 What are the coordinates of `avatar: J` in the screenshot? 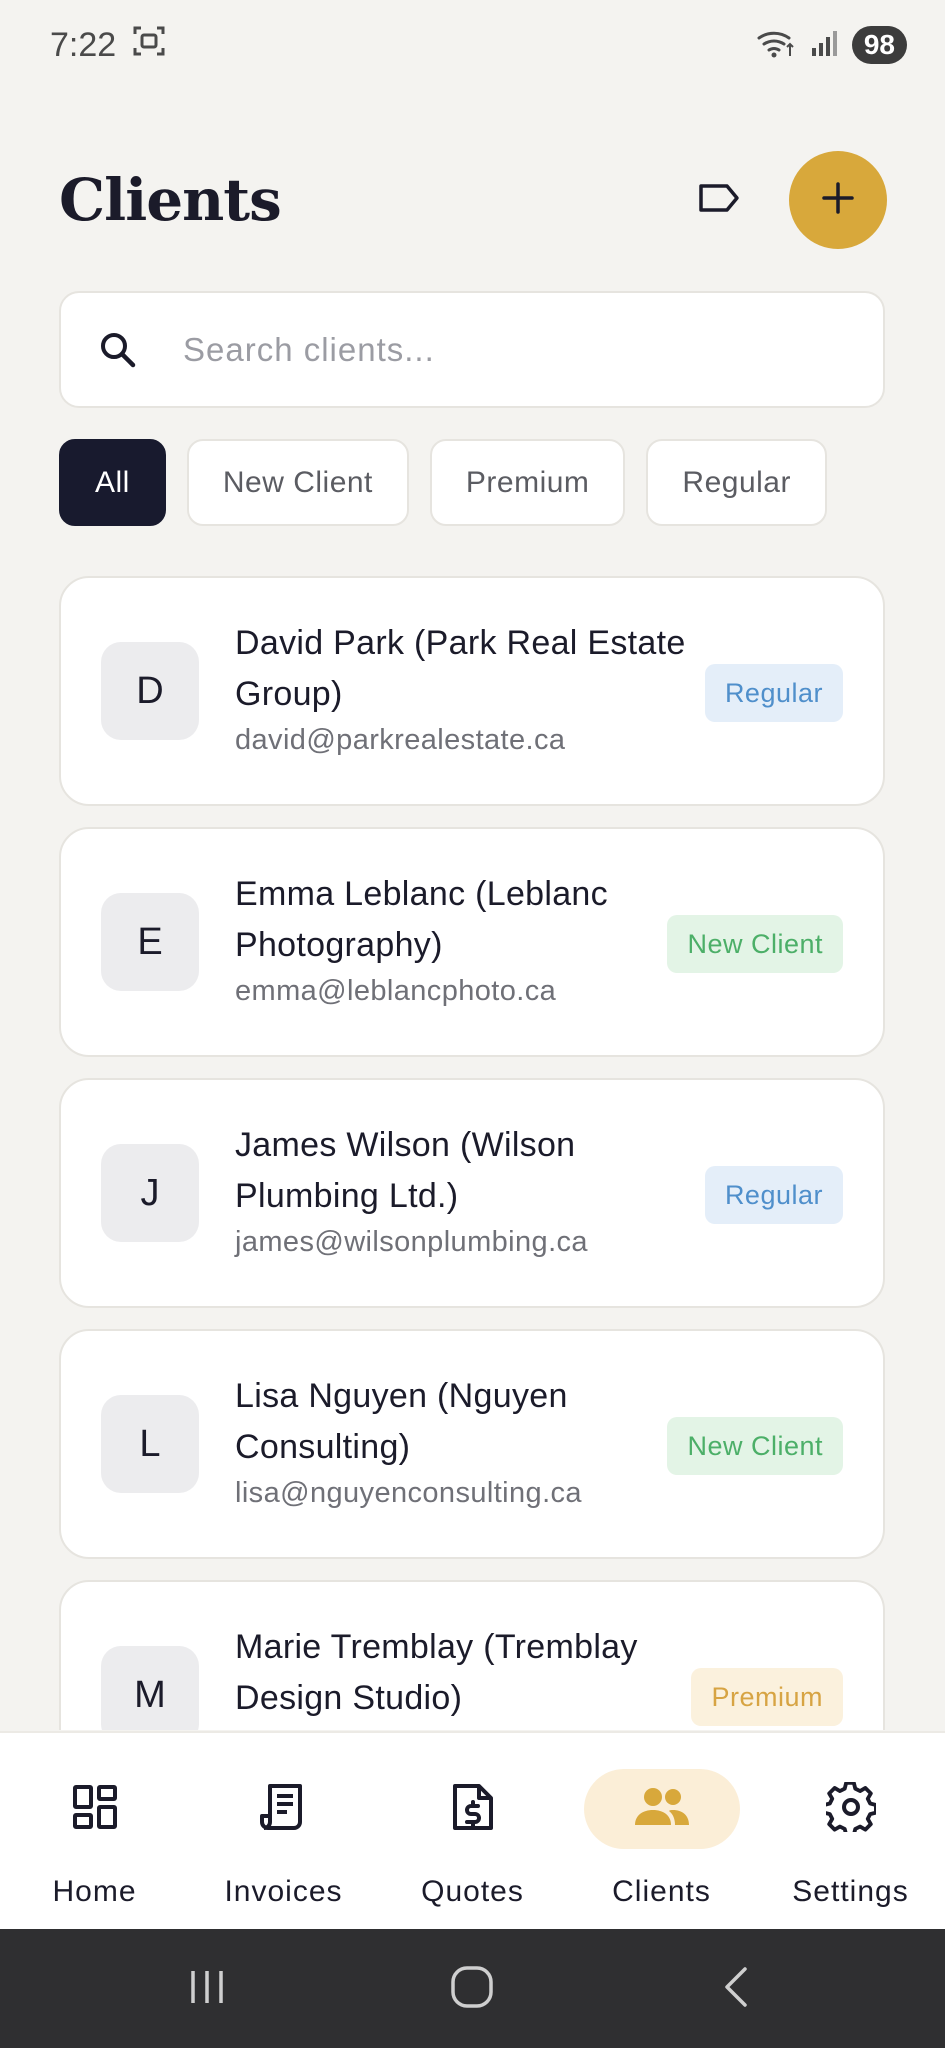 It's located at (150, 1193).